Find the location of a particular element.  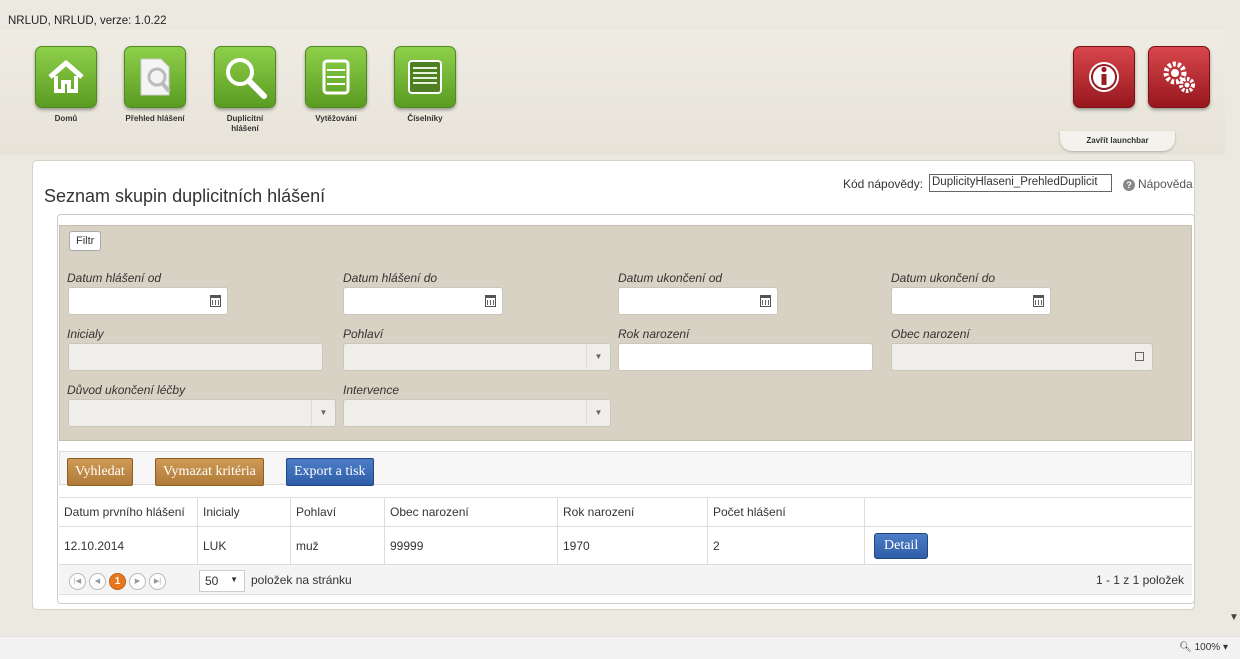

column-header: Rok narození is located at coordinates (632, 512).